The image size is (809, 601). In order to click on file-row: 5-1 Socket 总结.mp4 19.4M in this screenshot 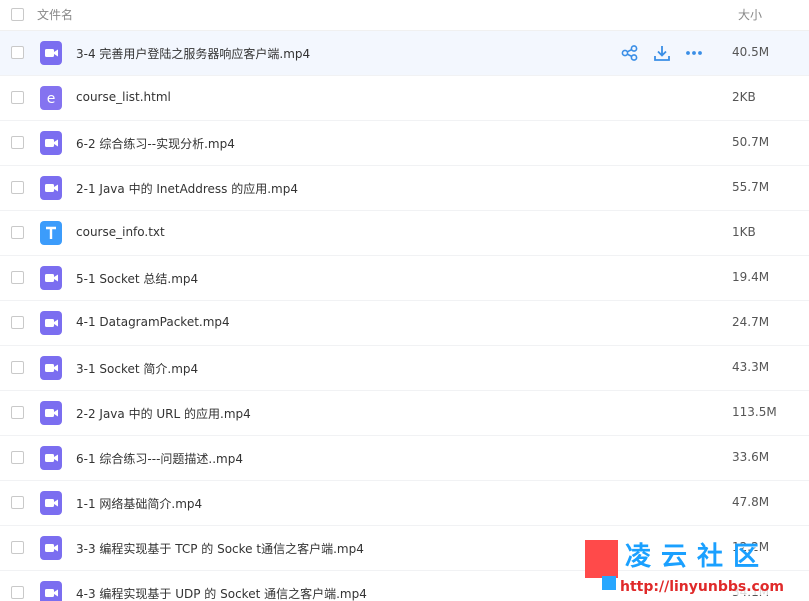, I will do `click(404, 278)`.